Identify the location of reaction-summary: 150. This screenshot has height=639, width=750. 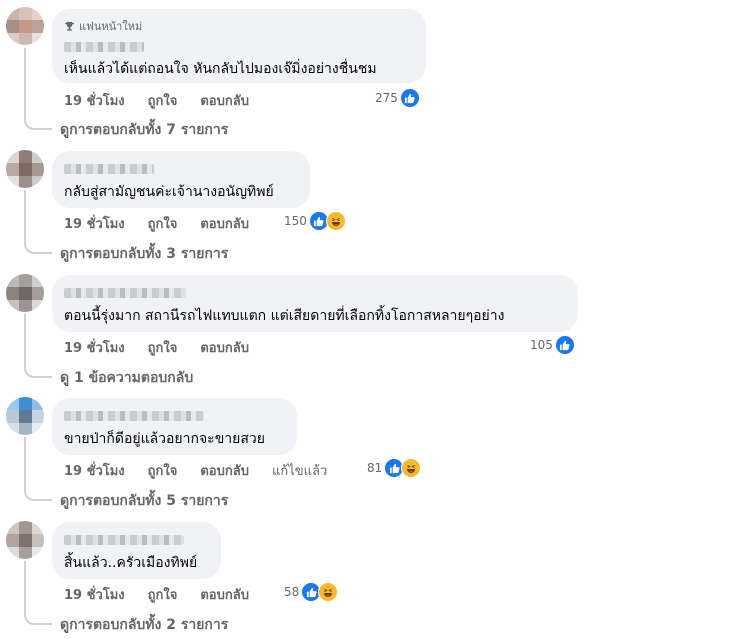
(315, 221).